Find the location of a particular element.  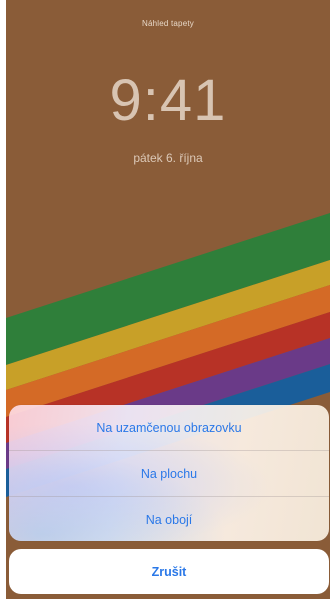

set-lock-screen-button: Na uzamčenou obrazovku is located at coordinates (169, 428).